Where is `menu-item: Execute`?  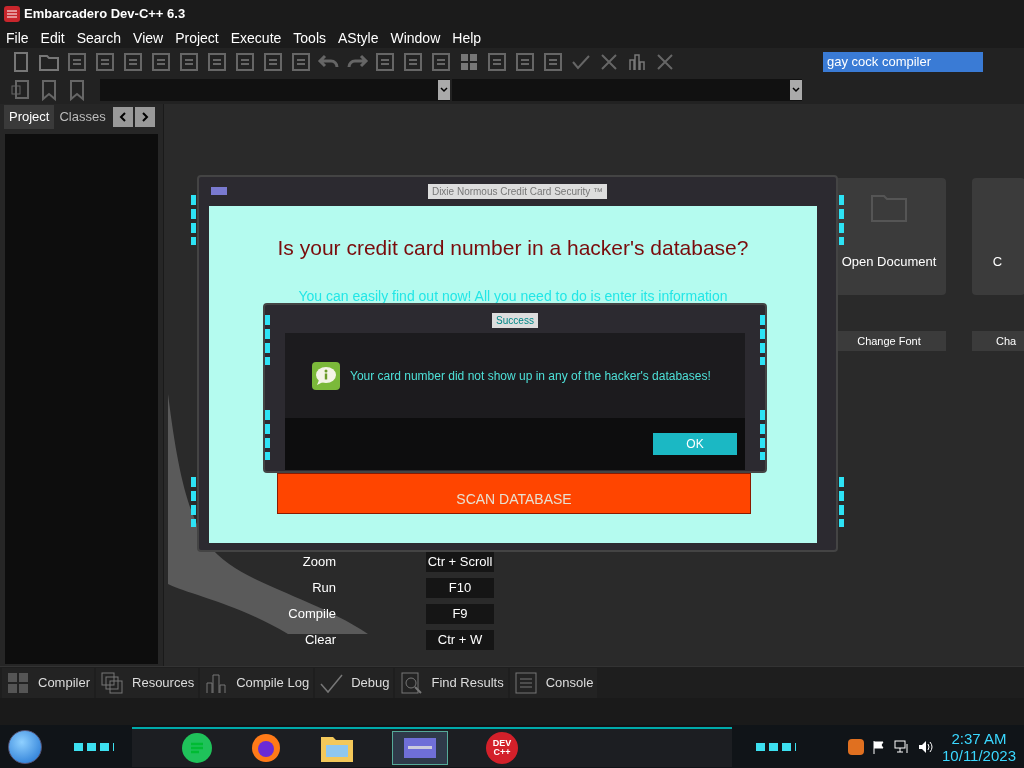 menu-item: Execute is located at coordinates (256, 38).